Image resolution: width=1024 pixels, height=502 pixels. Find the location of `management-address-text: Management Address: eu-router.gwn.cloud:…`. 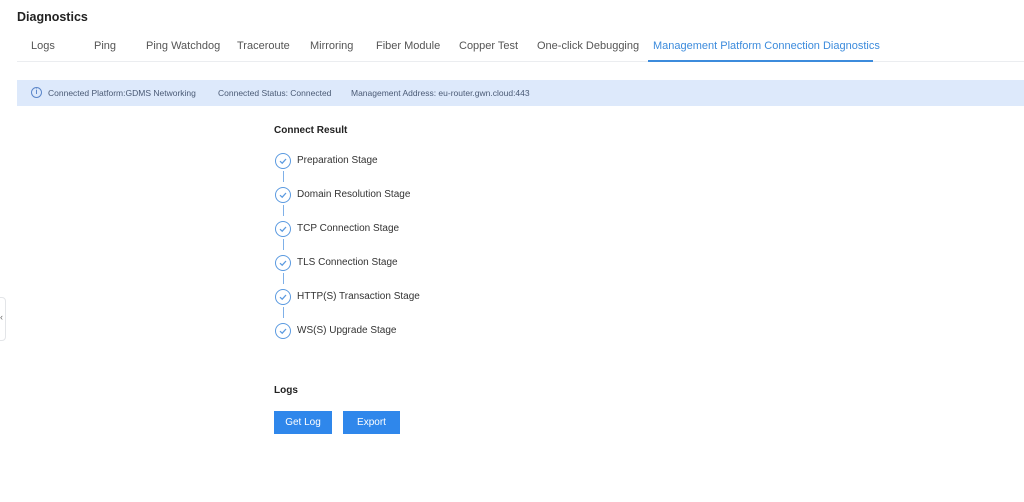

management-address-text: Management Address: eu-router.gwn.cloud:… is located at coordinates (440, 93).